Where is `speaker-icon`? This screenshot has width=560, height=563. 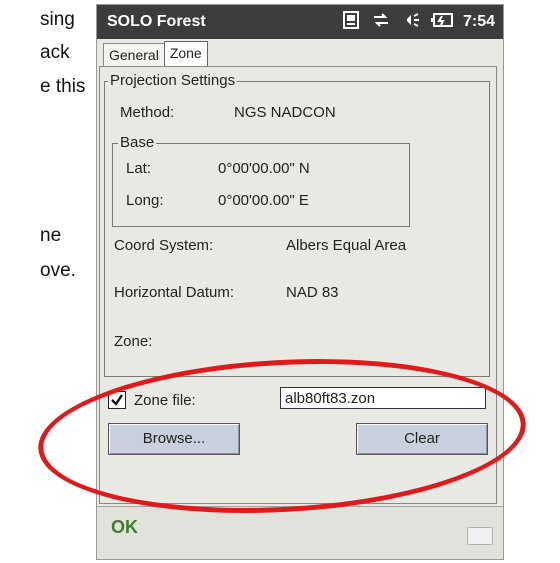 speaker-icon is located at coordinates (411, 22).